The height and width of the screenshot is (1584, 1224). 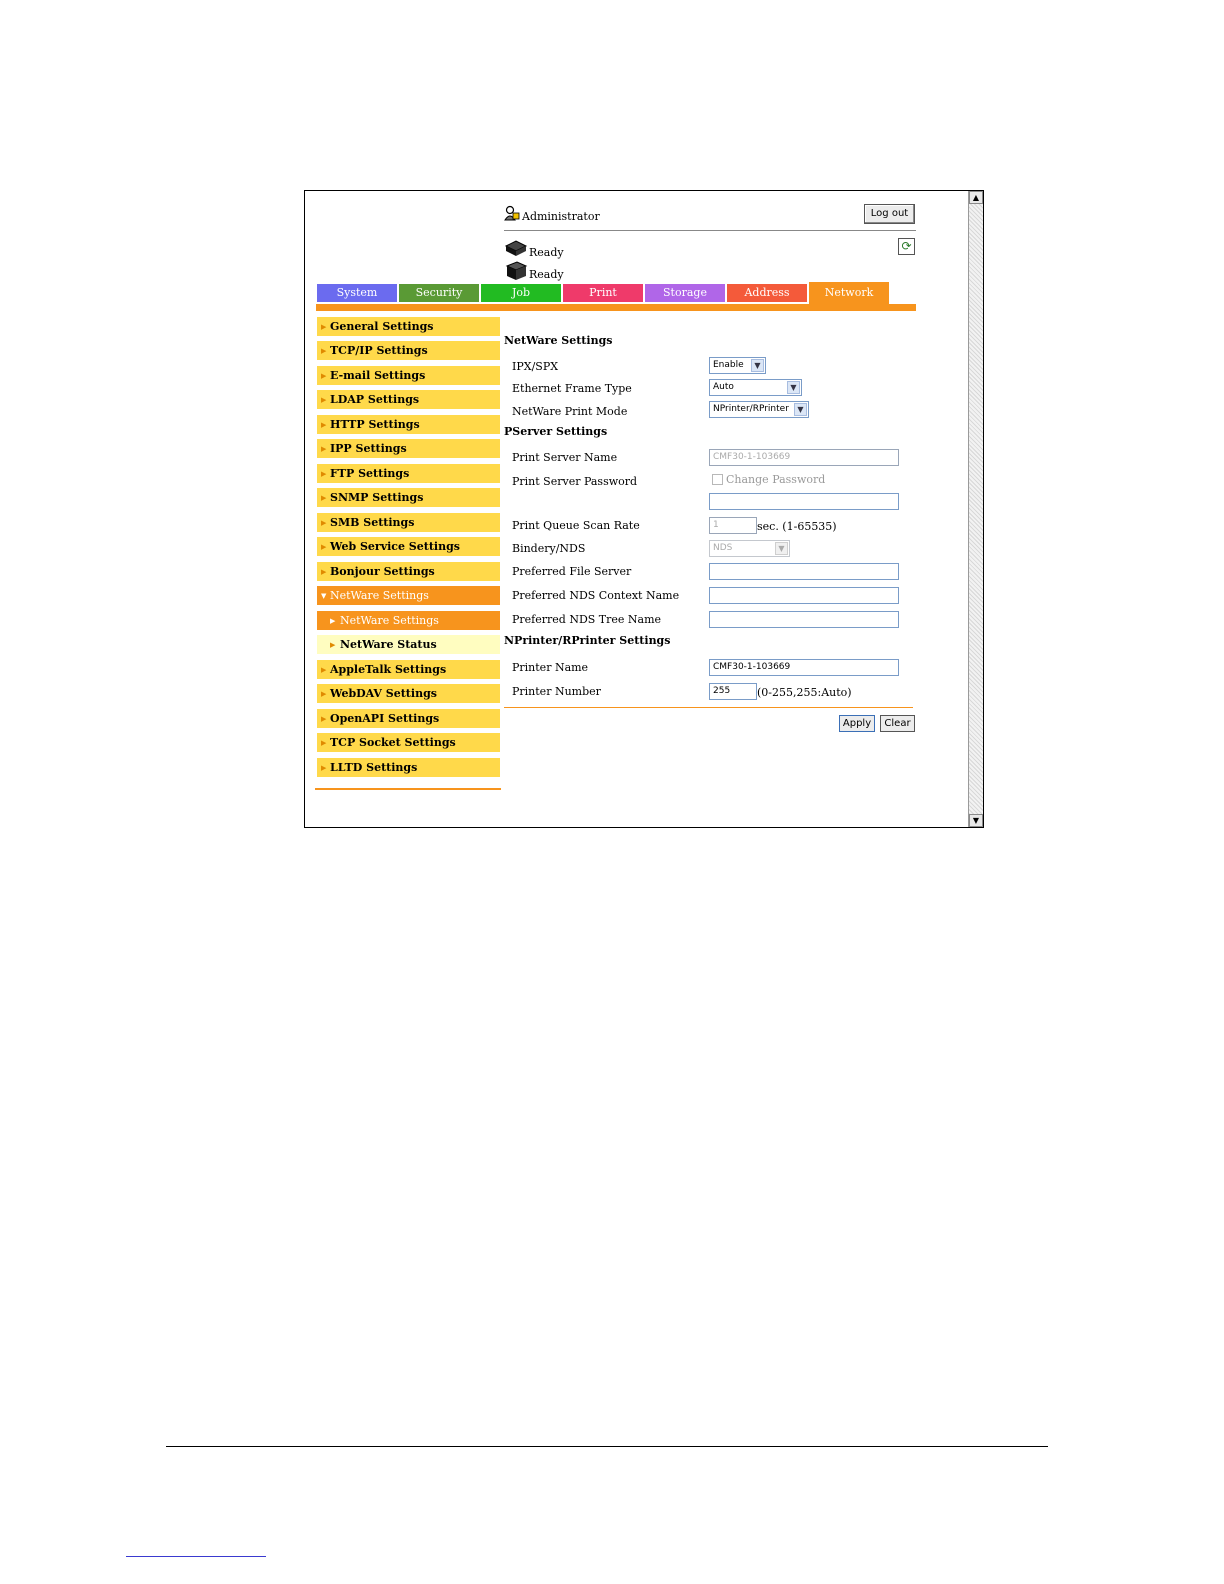 What do you see at coordinates (576, 525) in the screenshot?
I see `scan-rate-label: Print Queue Scan Rate` at bounding box center [576, 525].